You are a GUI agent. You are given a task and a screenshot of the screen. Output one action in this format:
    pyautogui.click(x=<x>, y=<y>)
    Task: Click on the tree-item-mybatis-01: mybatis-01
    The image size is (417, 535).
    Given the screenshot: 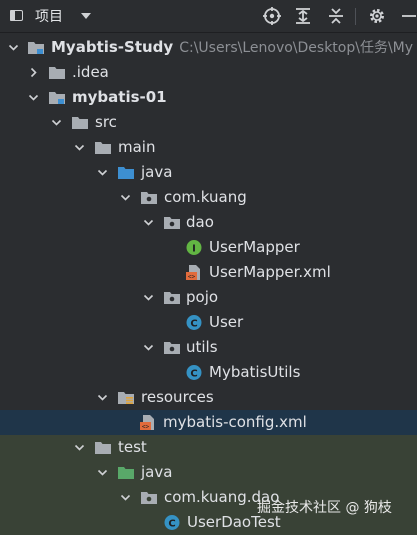 What is the action you would take?
    pyautogui.click(x=208, y=97)
    